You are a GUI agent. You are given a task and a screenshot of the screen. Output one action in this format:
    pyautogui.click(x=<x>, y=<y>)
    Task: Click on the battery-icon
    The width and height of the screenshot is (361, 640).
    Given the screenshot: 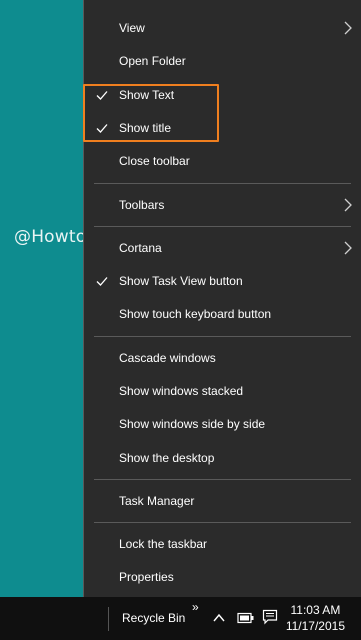 What is the action you would take?
    pyautogui.click(x=246, y=618)
    